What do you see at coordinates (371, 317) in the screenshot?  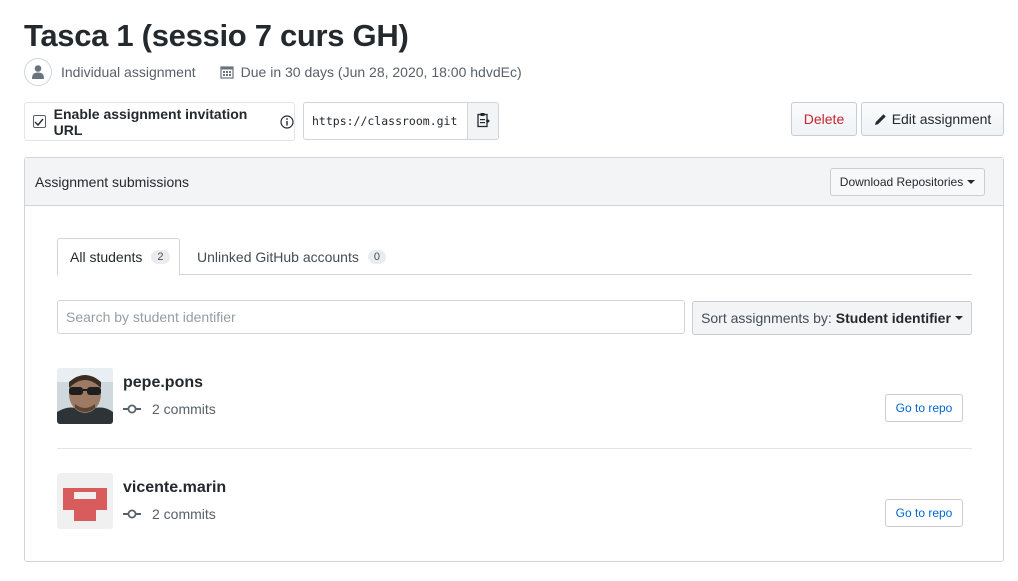 I see `student-search-input: Search by student identifier` at bounding box center [371, 317].